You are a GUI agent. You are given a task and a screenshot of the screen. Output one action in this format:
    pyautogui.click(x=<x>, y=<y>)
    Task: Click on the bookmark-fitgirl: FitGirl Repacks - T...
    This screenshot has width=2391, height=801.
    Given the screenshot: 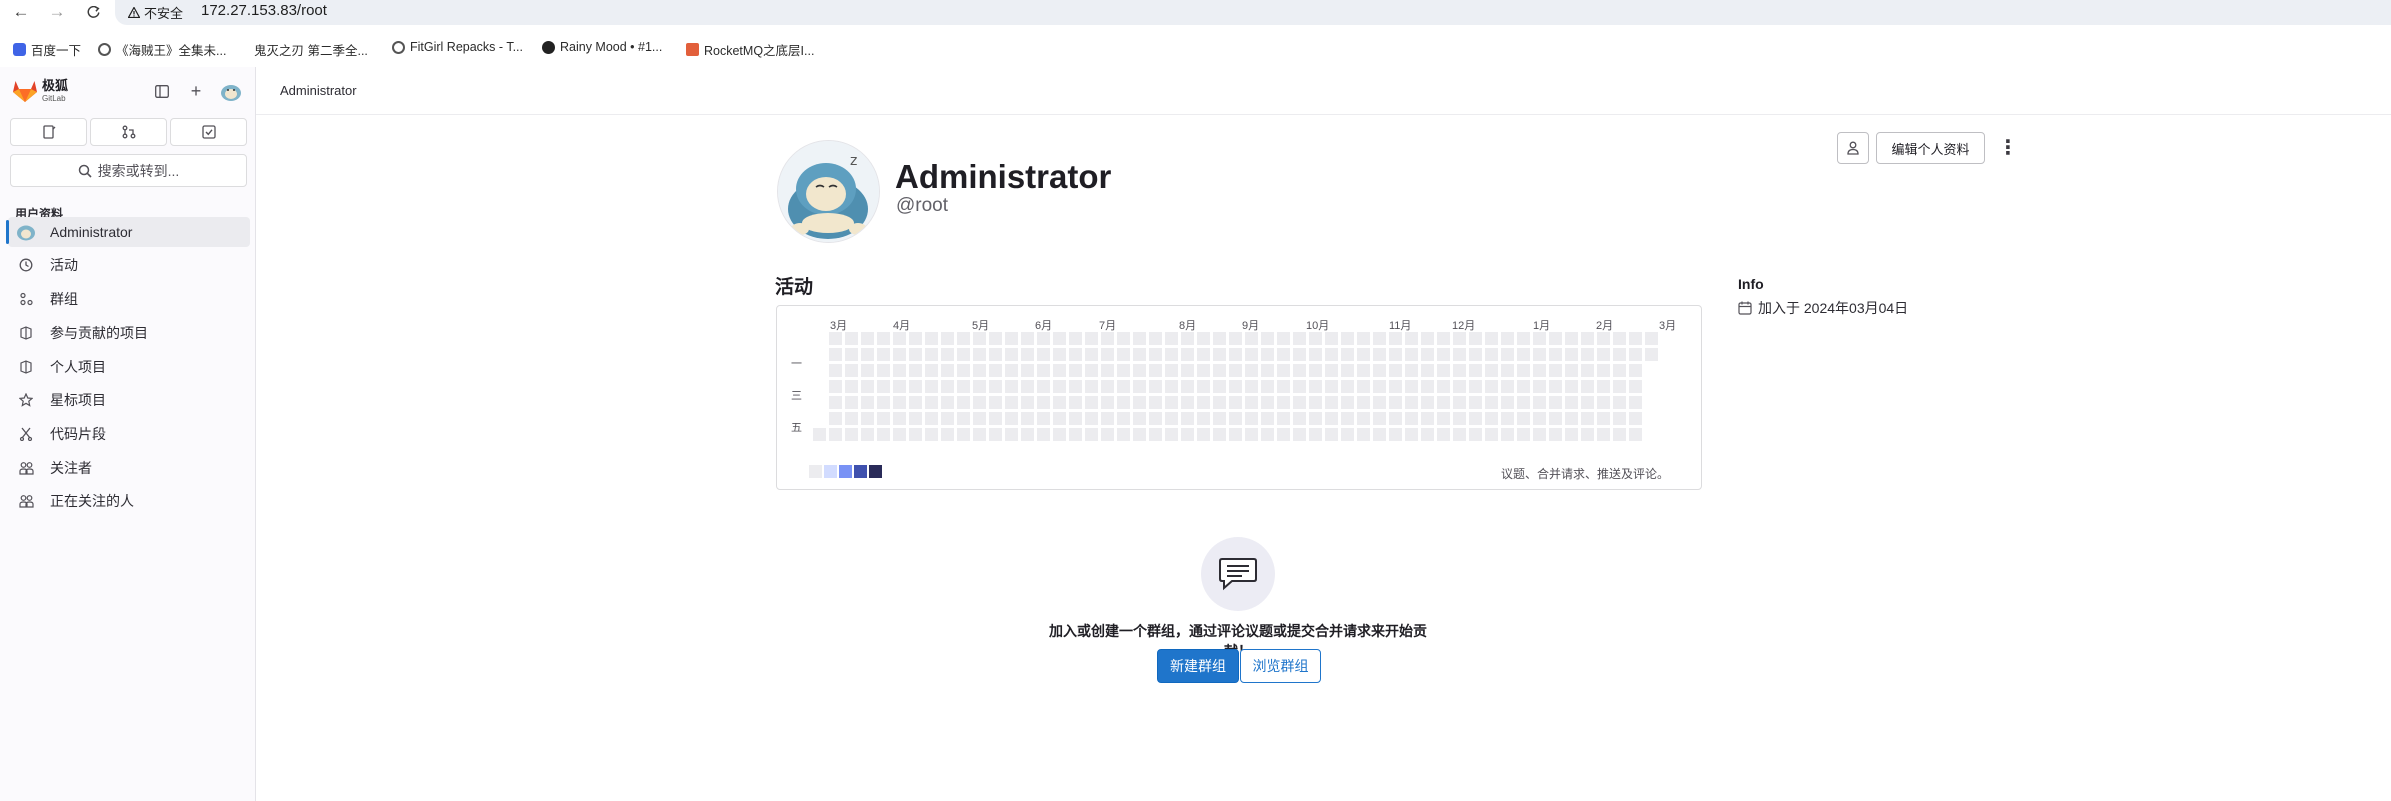 What is the action you would take?
    pyautogui.click(x=457, y=47)
    